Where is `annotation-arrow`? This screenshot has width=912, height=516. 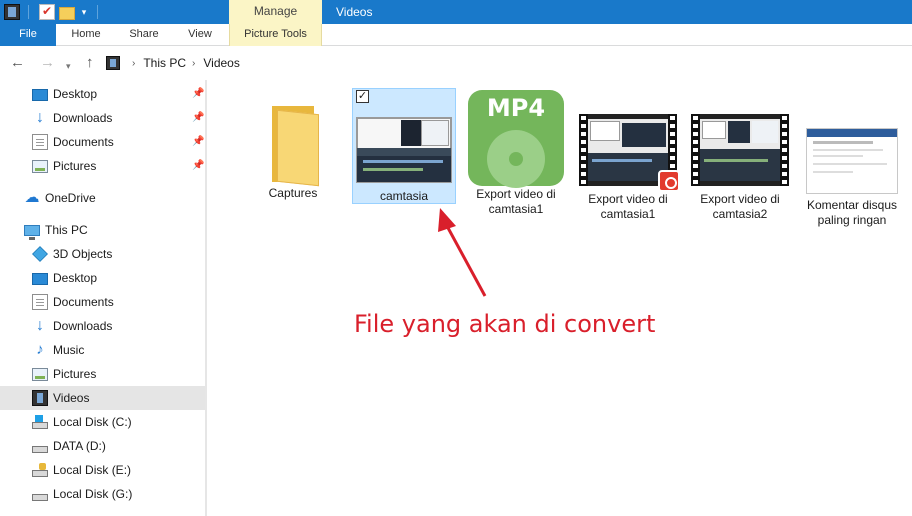 annotation-arrow is located at coordinates (462, 252).